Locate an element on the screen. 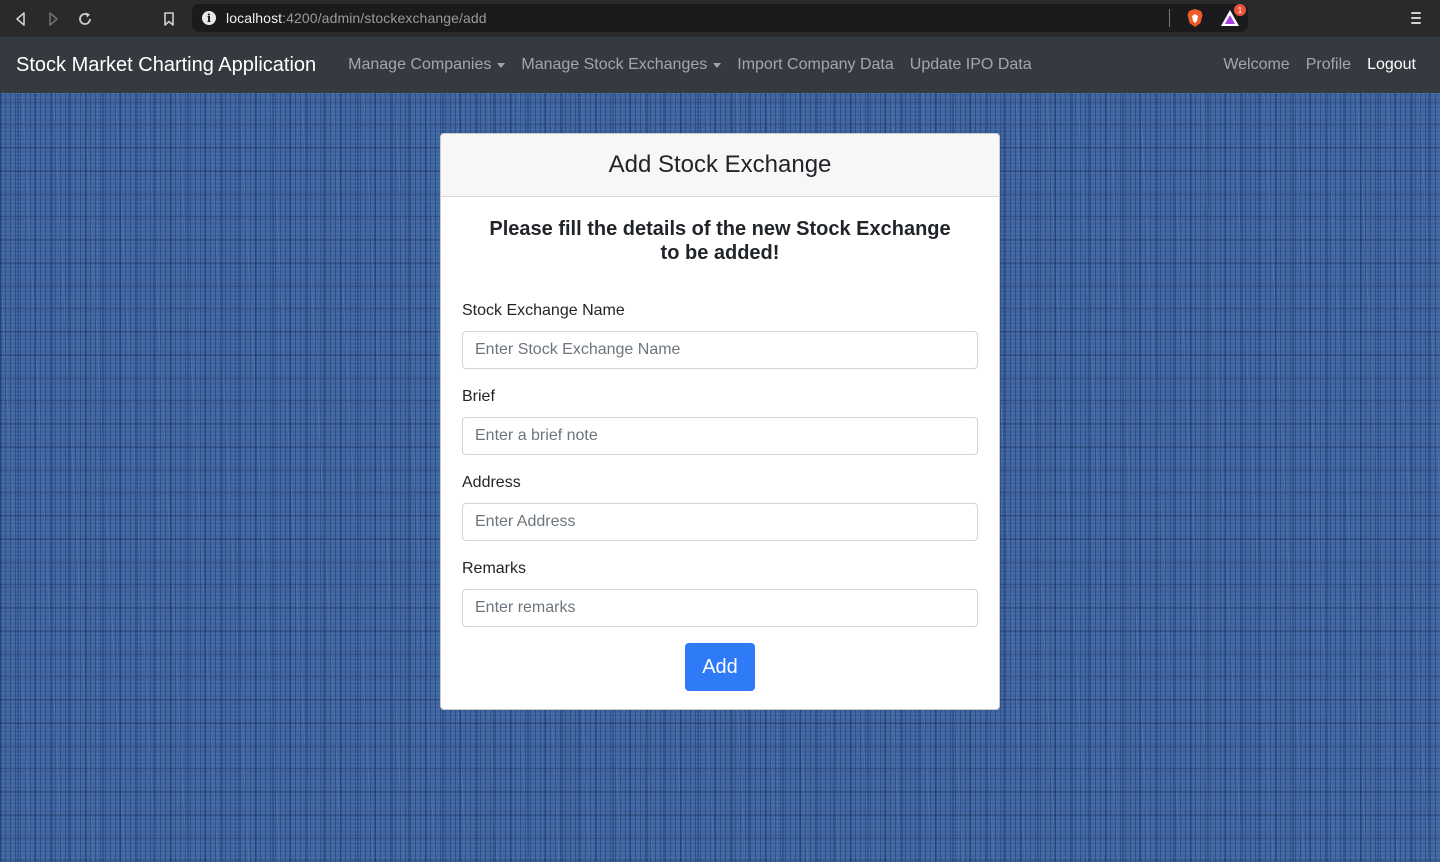  nav-logout: Logout is located at coordinates (1391, 65).